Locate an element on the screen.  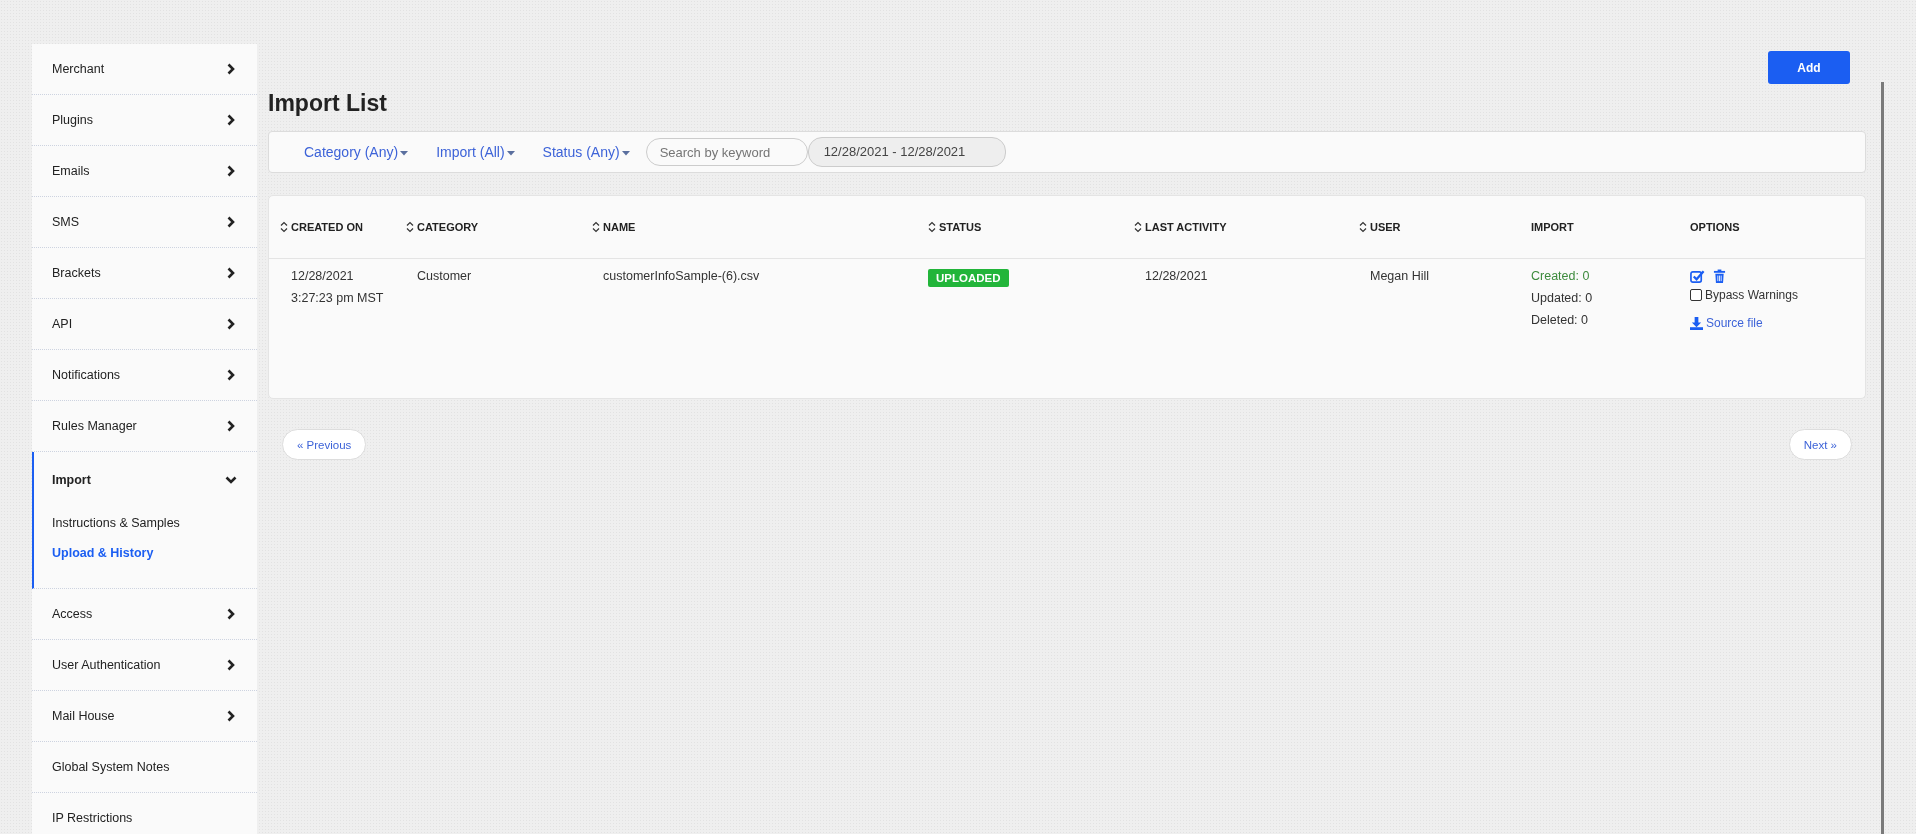
table-cell-text: 3:27:23 pm MST is located at coordinates (338, 298).